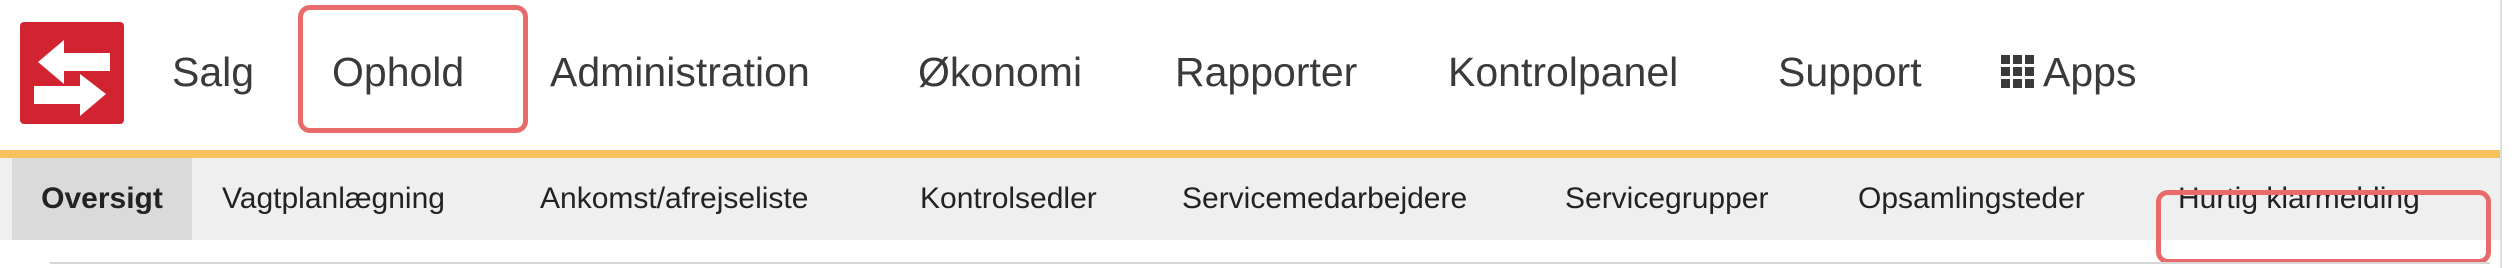  Describe the element at coordinates (72, 73) in the screenshot. I see `sf-logo-icon` at that location.